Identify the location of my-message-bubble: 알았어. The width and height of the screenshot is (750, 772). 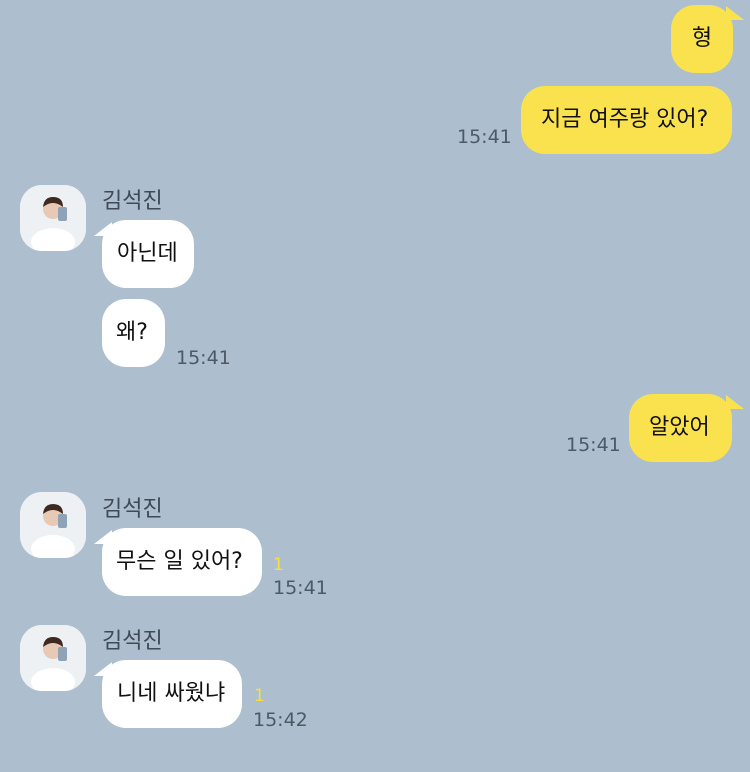
(680, 428).